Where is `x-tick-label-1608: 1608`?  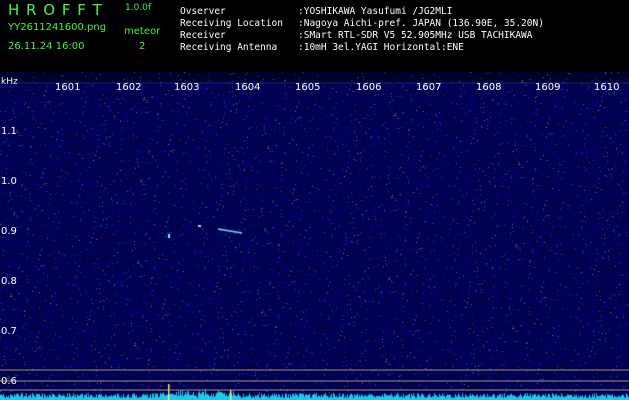 x-tick-label-1608: 1608 is located at coordinates (488, 87).